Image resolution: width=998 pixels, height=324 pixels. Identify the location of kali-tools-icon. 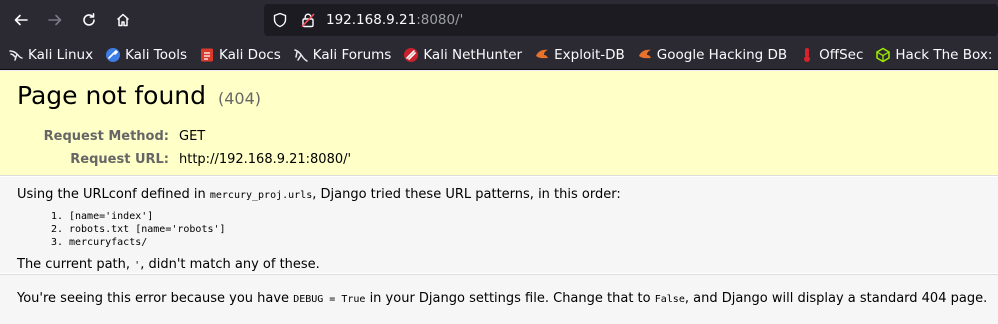
(113, 55).